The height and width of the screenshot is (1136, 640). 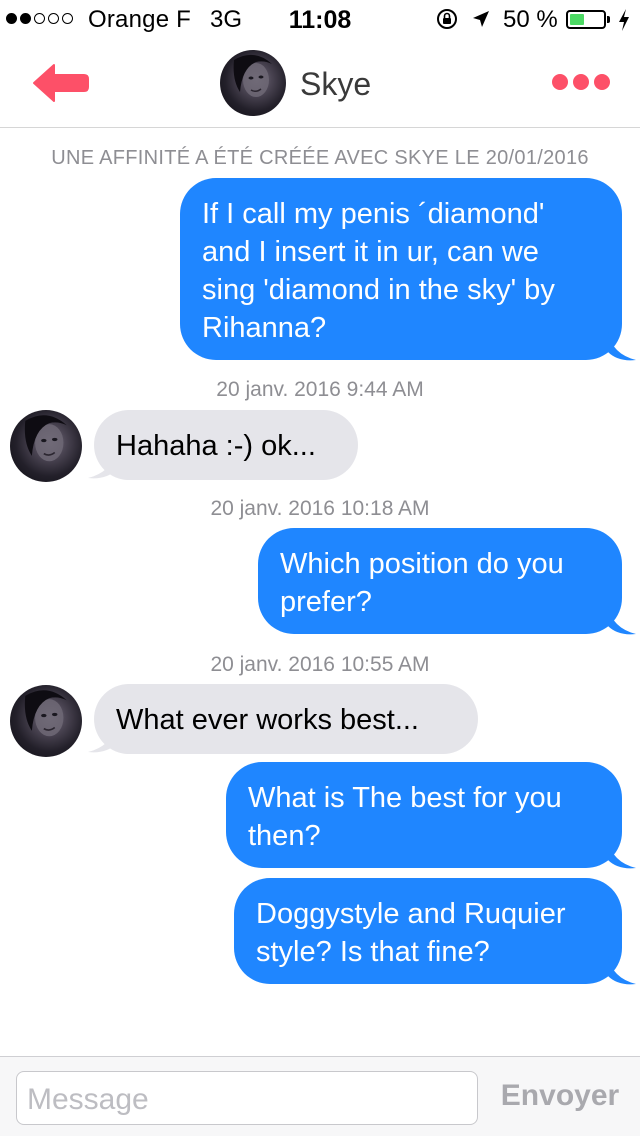 I want to click on message-timestamp: 20 janv. 2016 10:18 AM, so click(x=320, y=508).